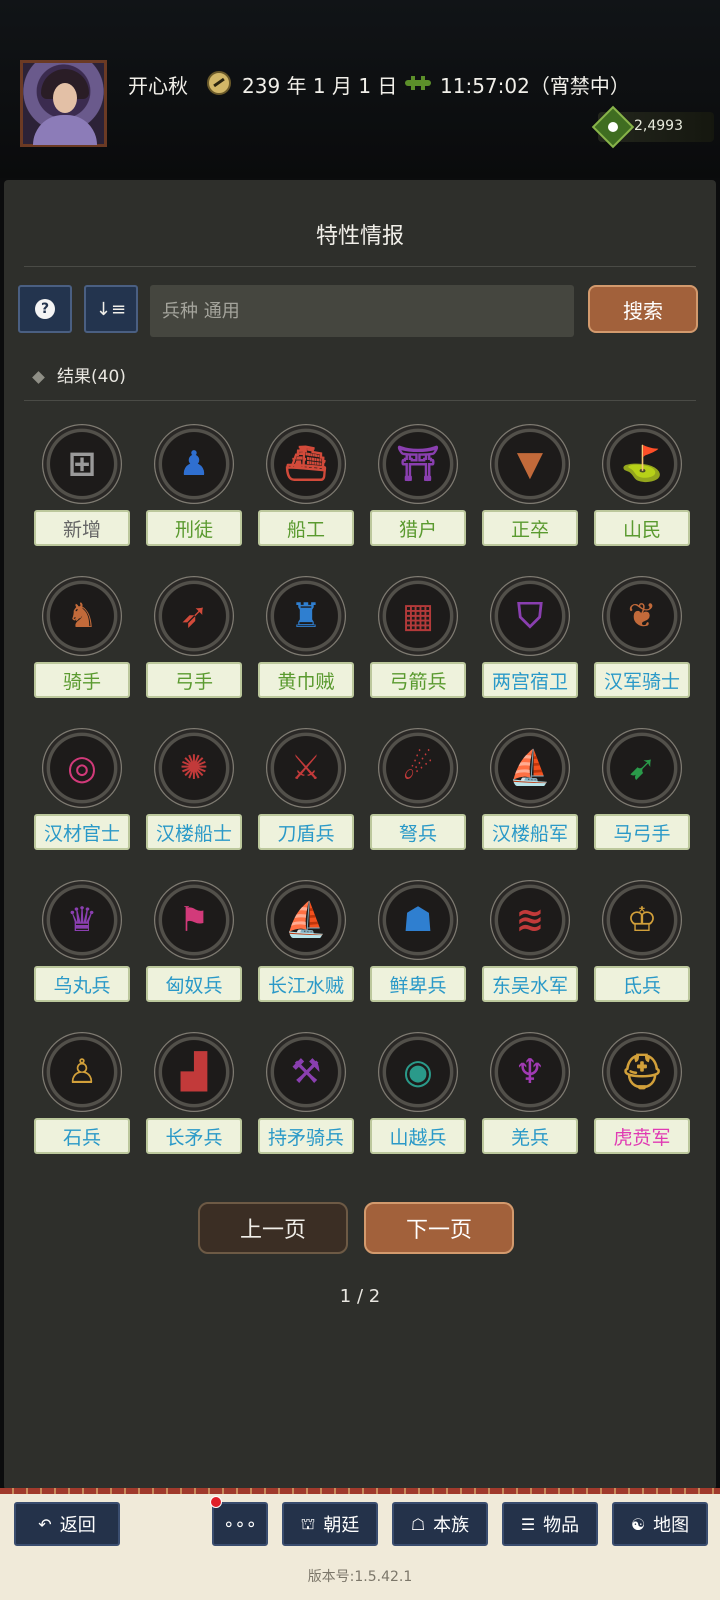 The height and width of the screenshot is (1600, 720). I want to click on horned-helmet-icon: ♛, so click(82, 920).